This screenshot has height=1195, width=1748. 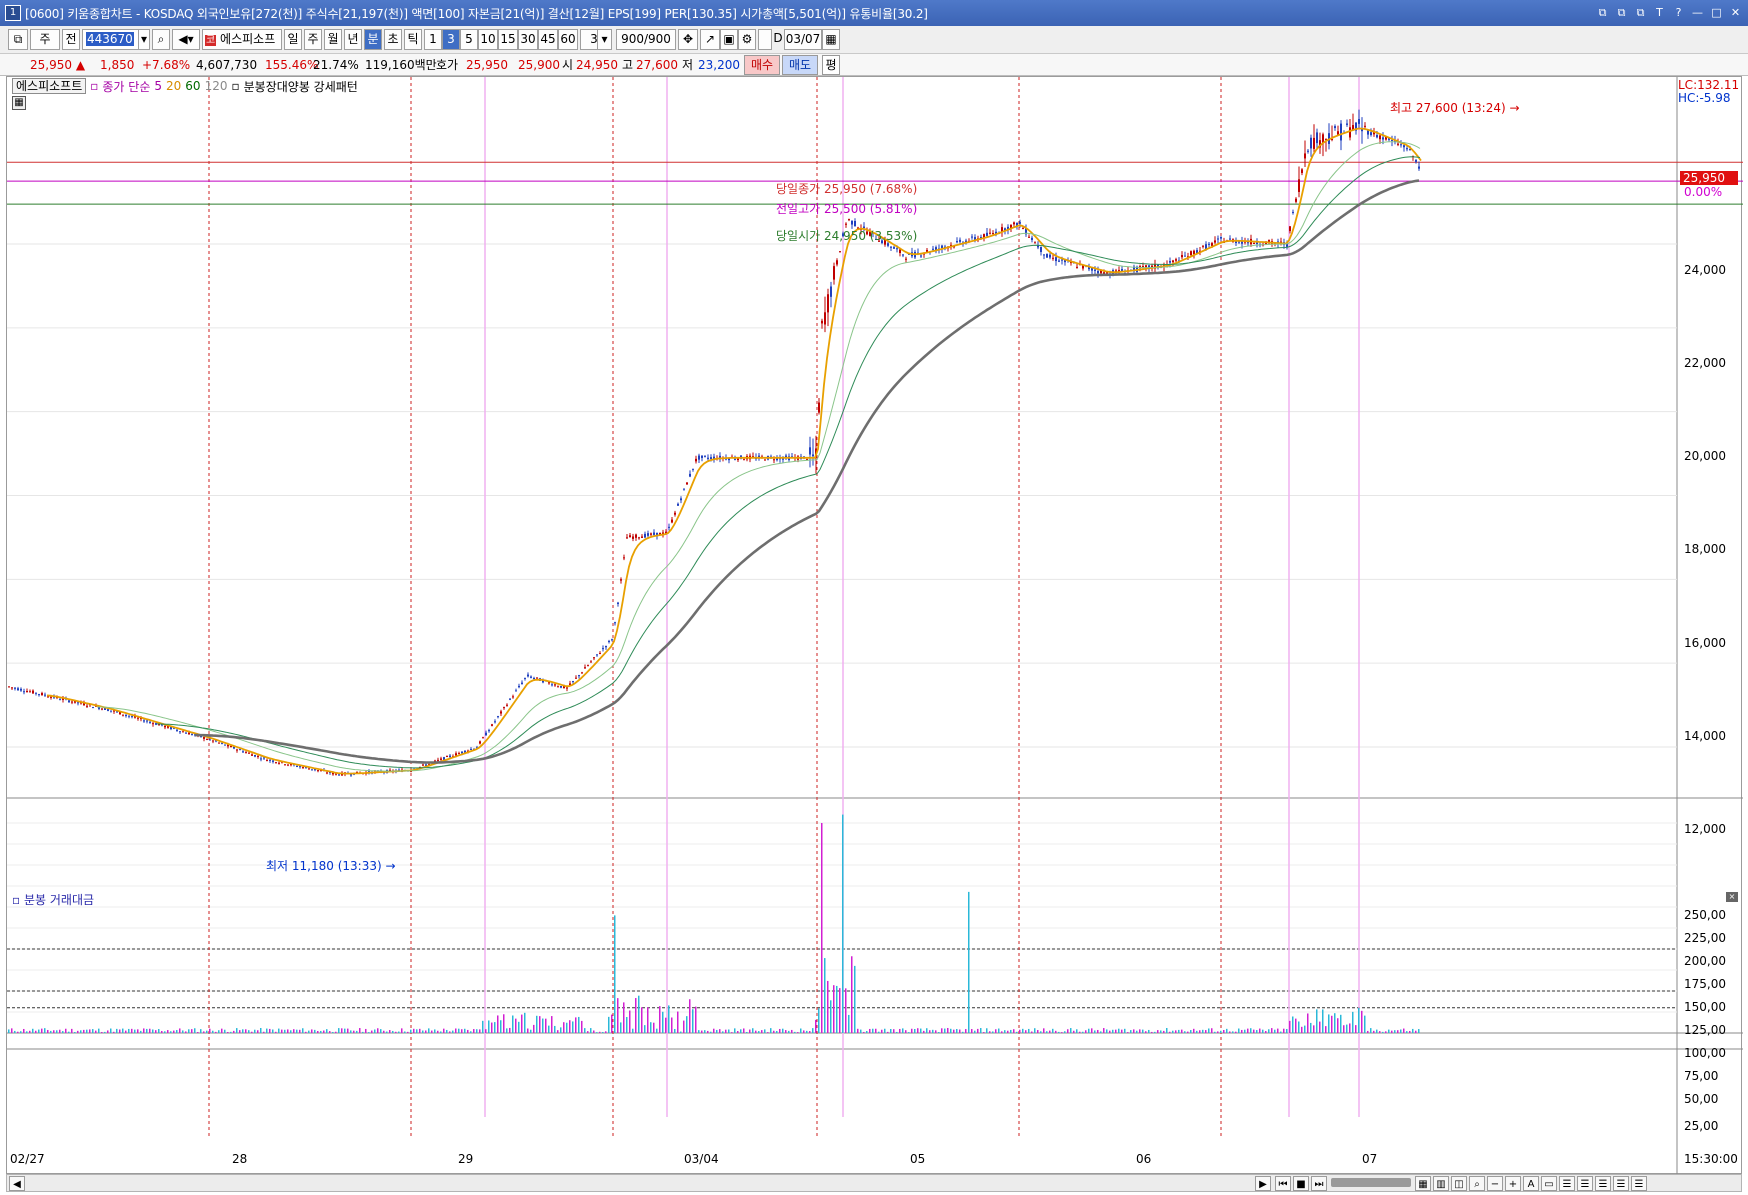 What do you see at coordinates (1459, 1183) in the screenshot?
I see `zoom-fit-icon: ◫` at bounding box center [1459, 1183].